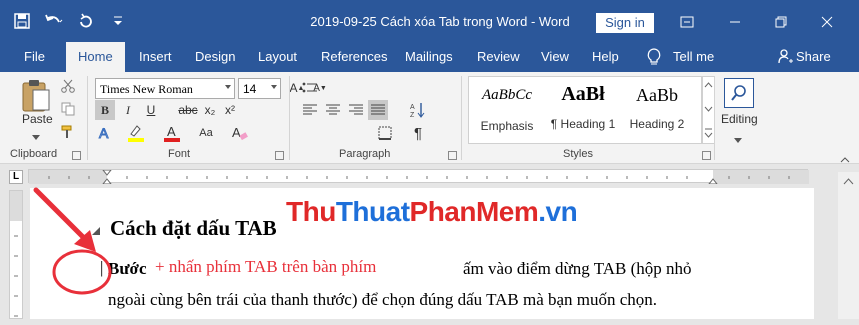 The image size is (859, 325). What do you see at coordinates (654, 59) in the screenshot?
I see `lightbulb-icon` at bounding box center [654, 59].